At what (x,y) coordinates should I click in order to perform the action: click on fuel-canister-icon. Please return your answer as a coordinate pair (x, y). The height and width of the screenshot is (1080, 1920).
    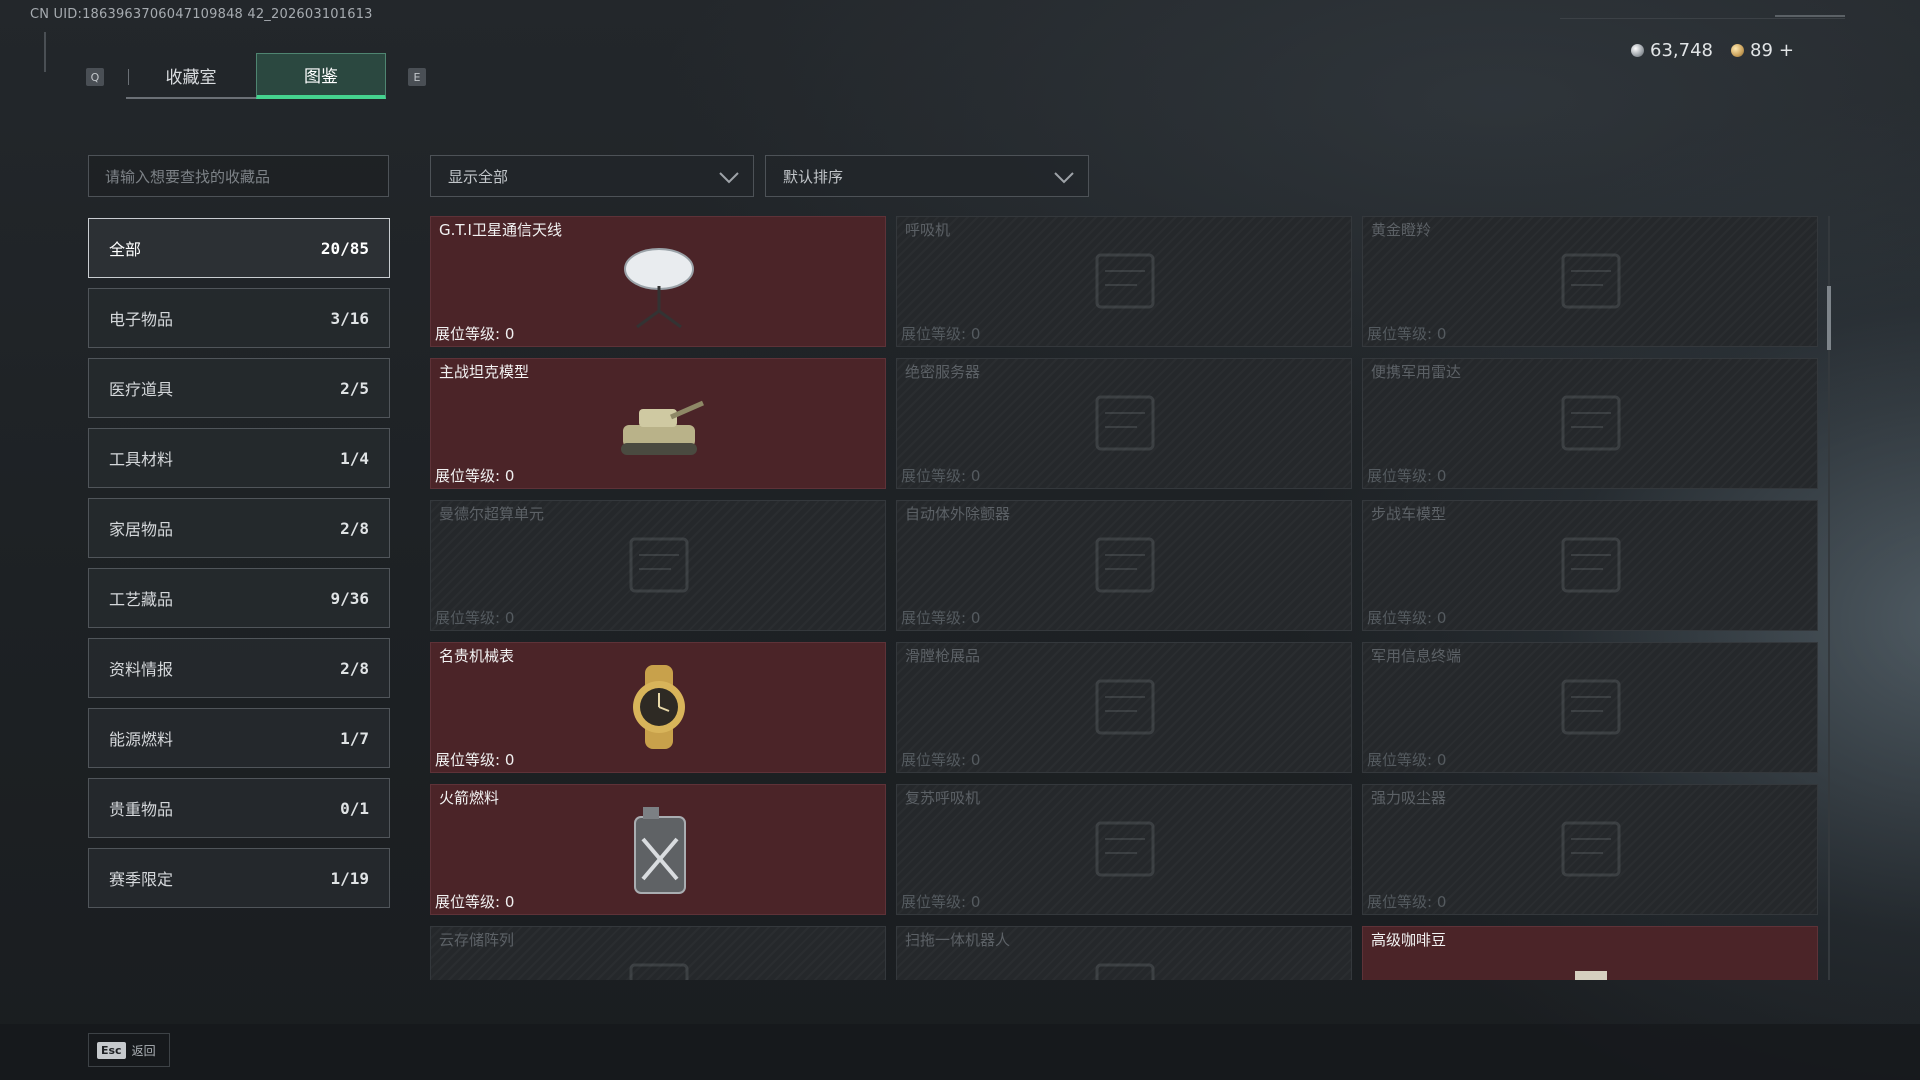
    Looking at the image, I should click on (660, 850).